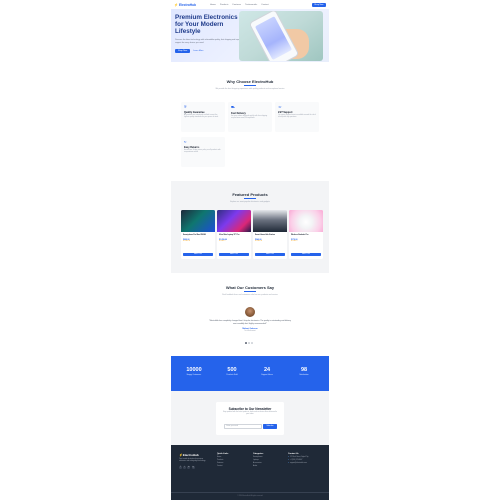 The height and width of the screenshot is (500, 500). What do you see at coordinates (280, 107) in the screenshot?
I see `headset-icon: ☏` at bounding box center [280, 107].